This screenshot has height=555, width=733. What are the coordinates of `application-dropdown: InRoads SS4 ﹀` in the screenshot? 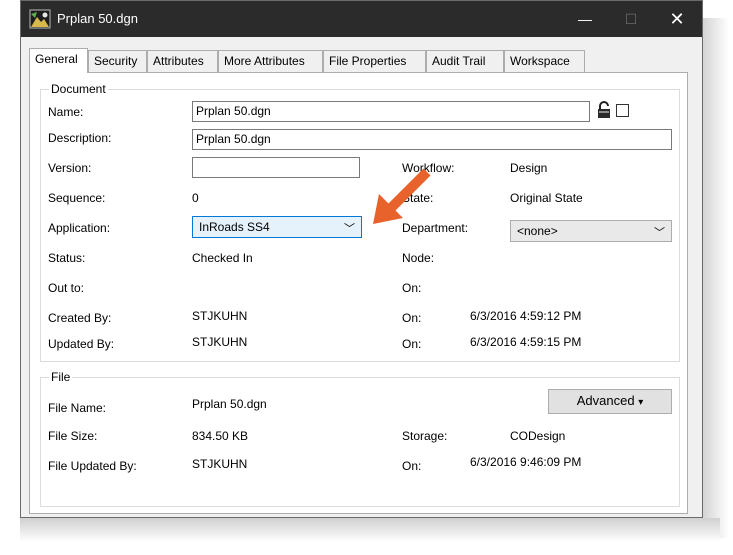 It's located at (277, 227).